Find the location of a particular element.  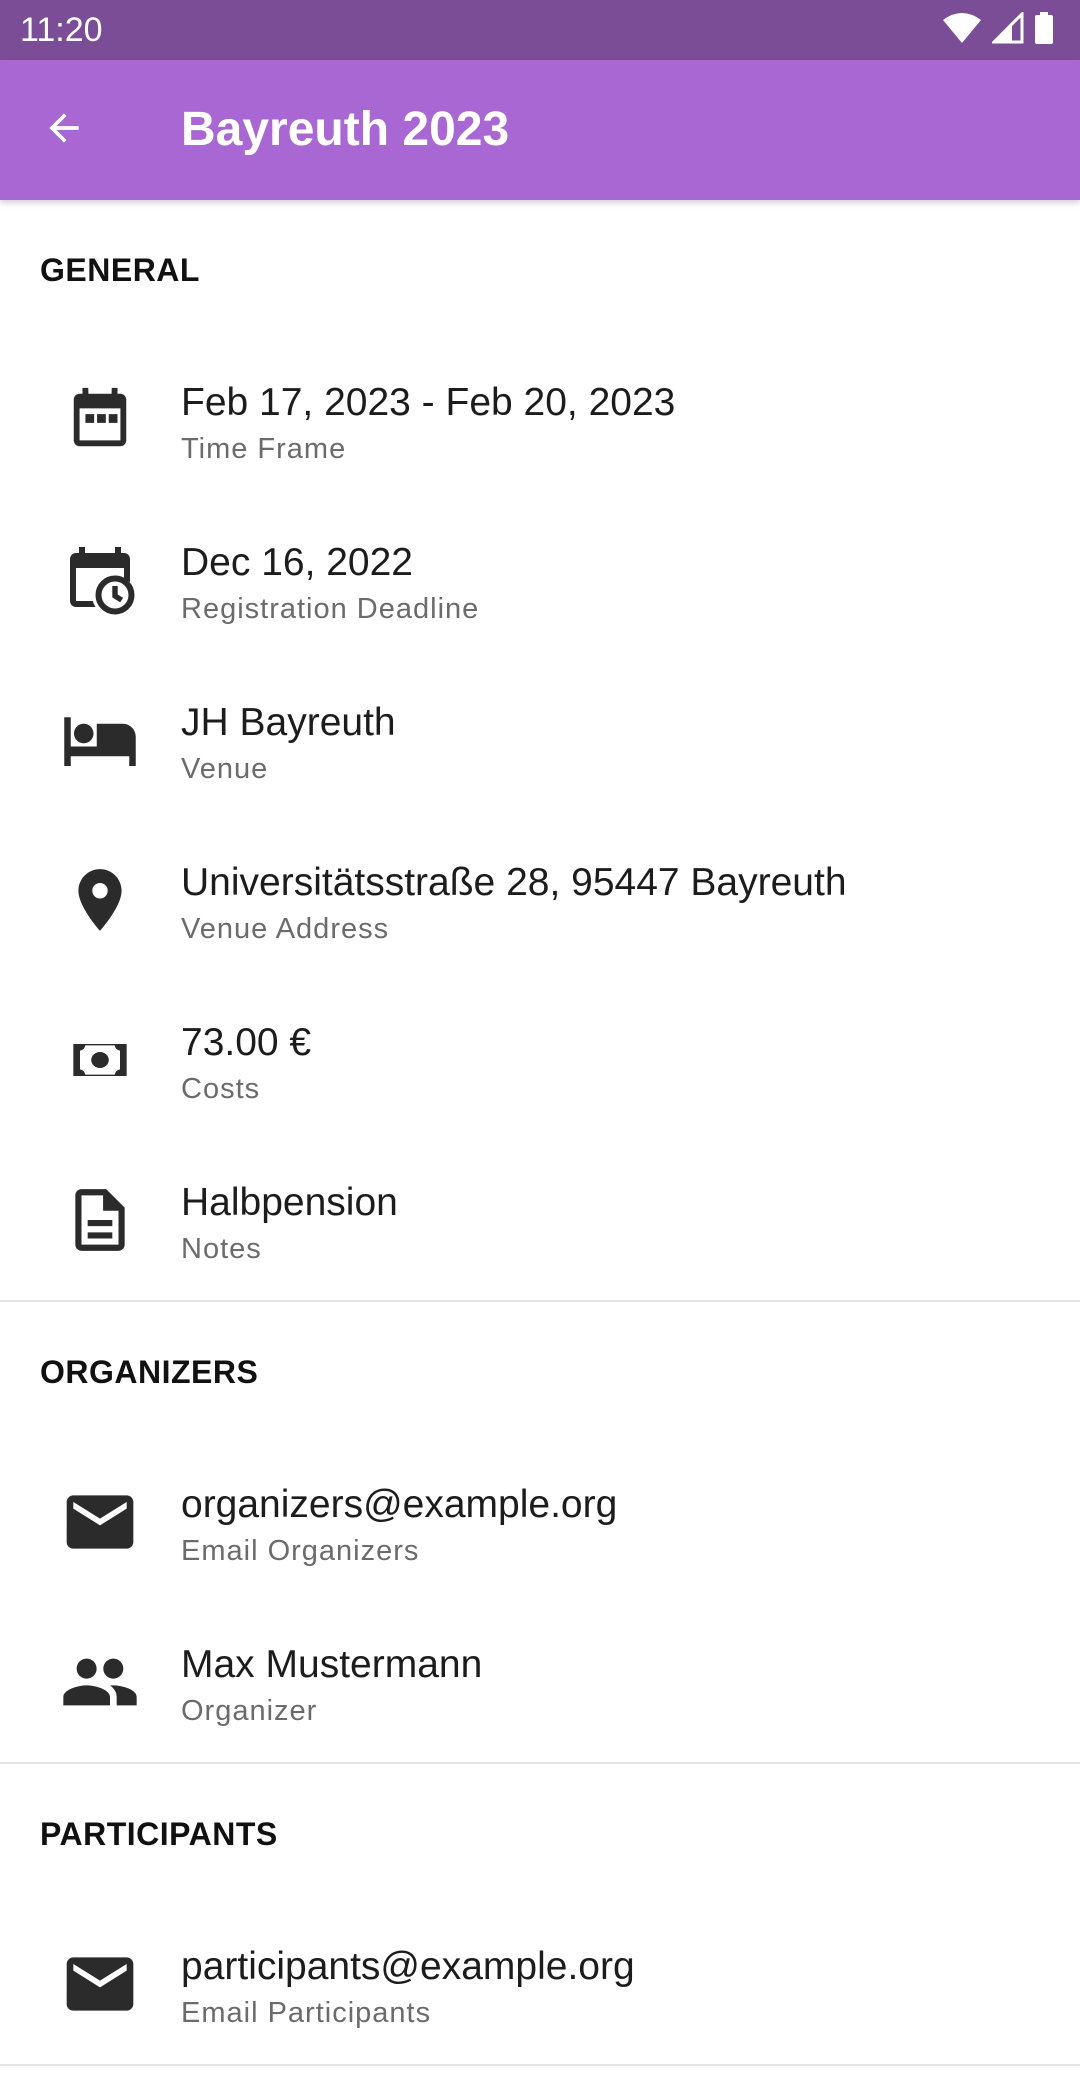

item-primary: participants@example.org is located at coordinates (408, 1966).